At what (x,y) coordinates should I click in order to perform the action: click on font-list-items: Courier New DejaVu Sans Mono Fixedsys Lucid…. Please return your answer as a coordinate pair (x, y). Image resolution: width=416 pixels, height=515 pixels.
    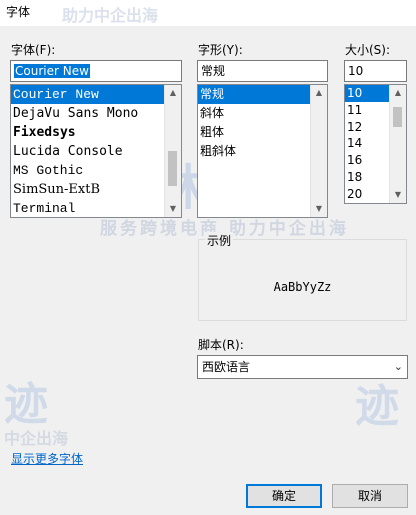
    Looking at the image, I should click on (96, 151).